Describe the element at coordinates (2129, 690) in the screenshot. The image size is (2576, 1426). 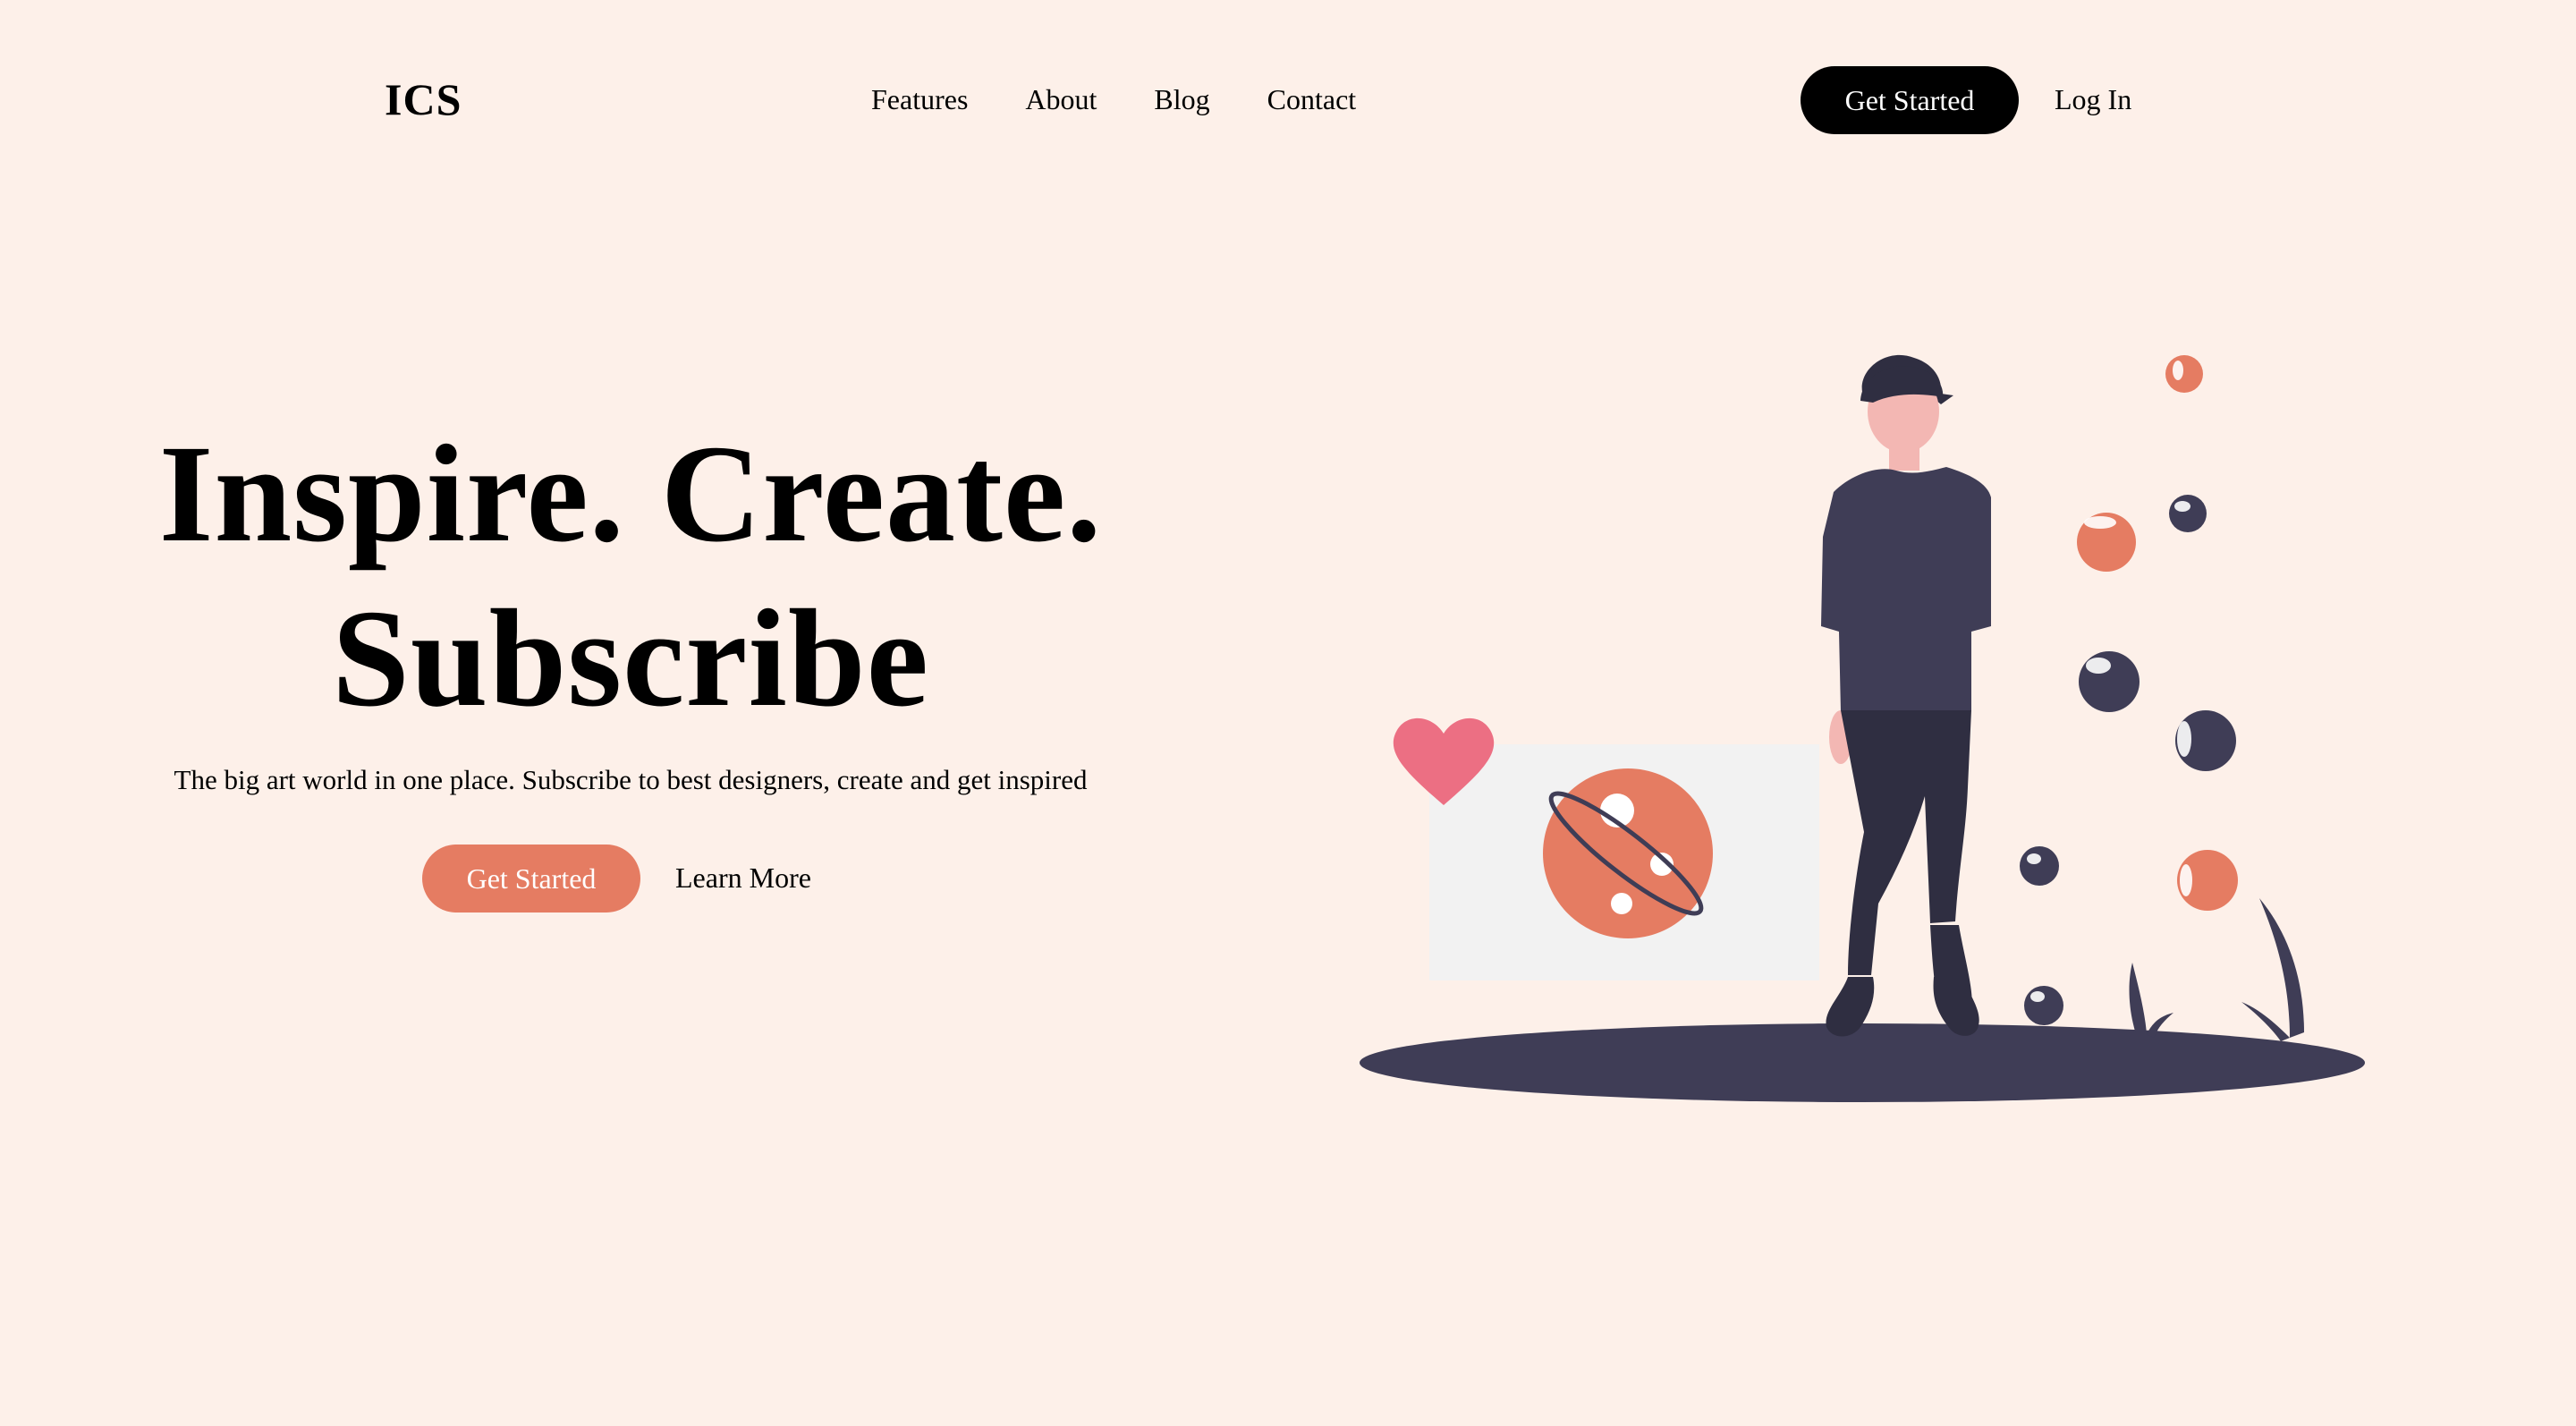
I see `decorative-bubbles` at that location.